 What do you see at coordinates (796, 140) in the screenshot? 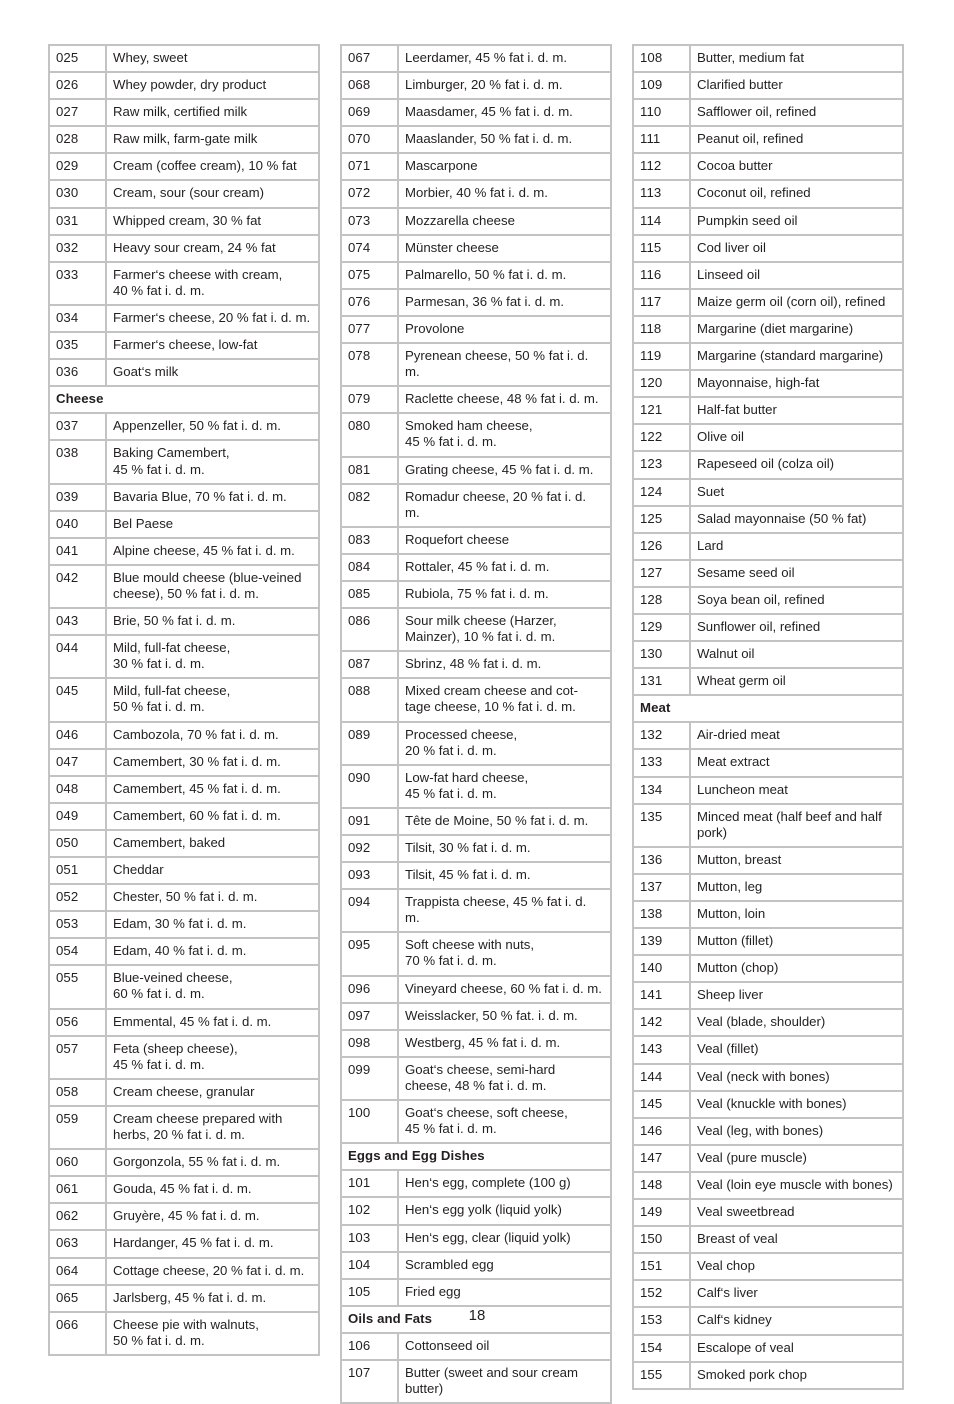
I see `food-name-cell: Peanut oil, refined` at bounding box center [796, 140].